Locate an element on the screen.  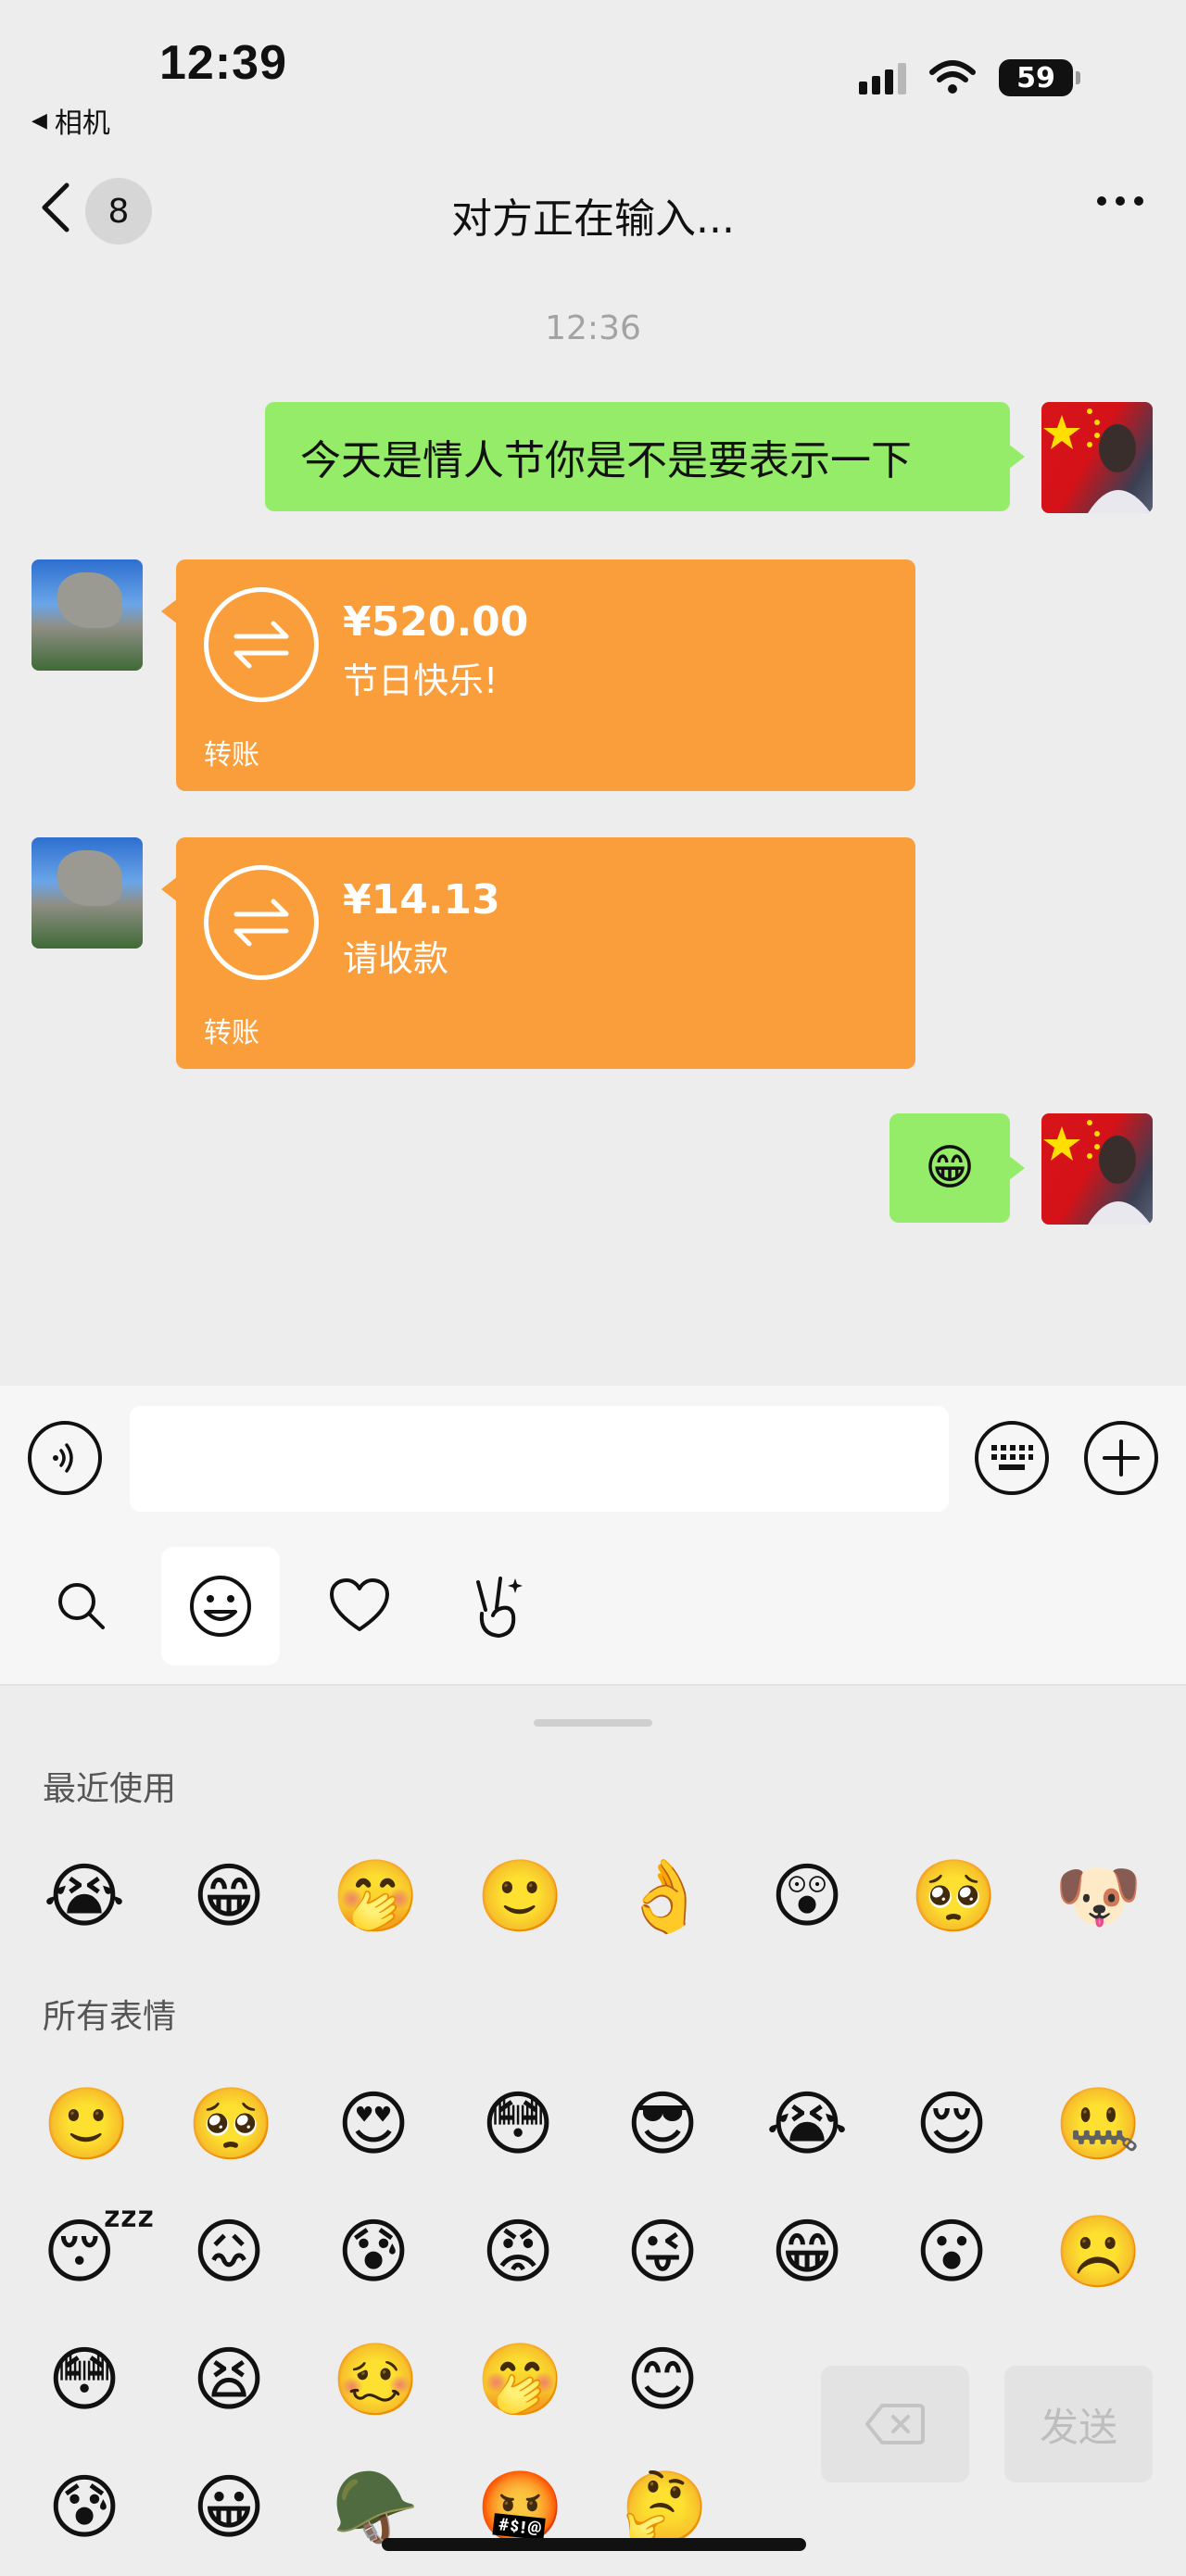
status-time: 12:39 is located at coordinates (223, 63).